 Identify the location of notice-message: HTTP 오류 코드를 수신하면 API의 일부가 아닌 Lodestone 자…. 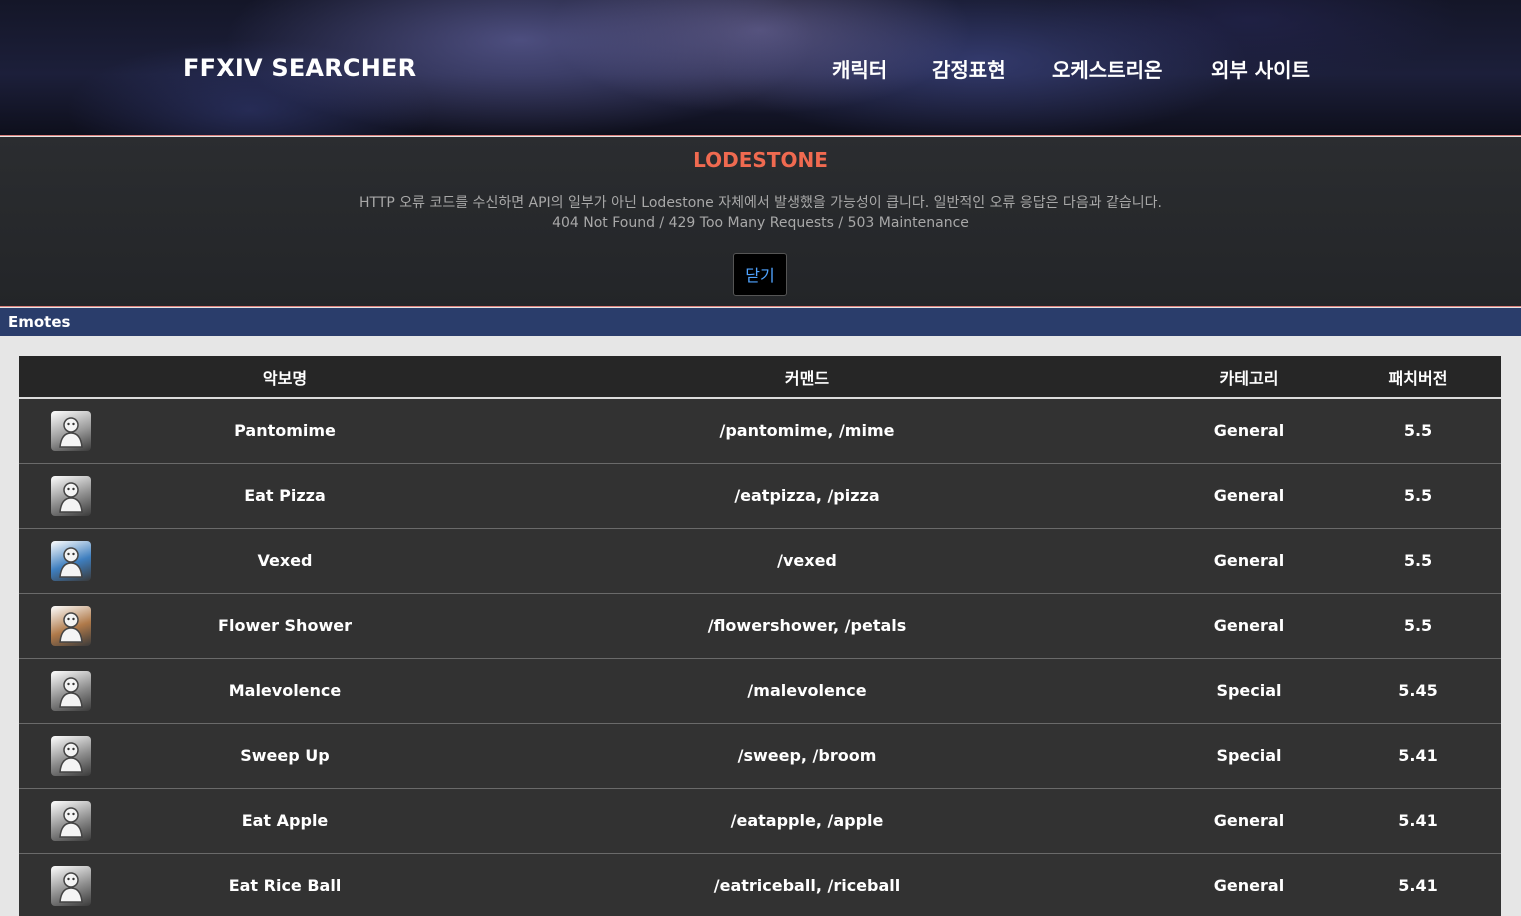
(760, 203).